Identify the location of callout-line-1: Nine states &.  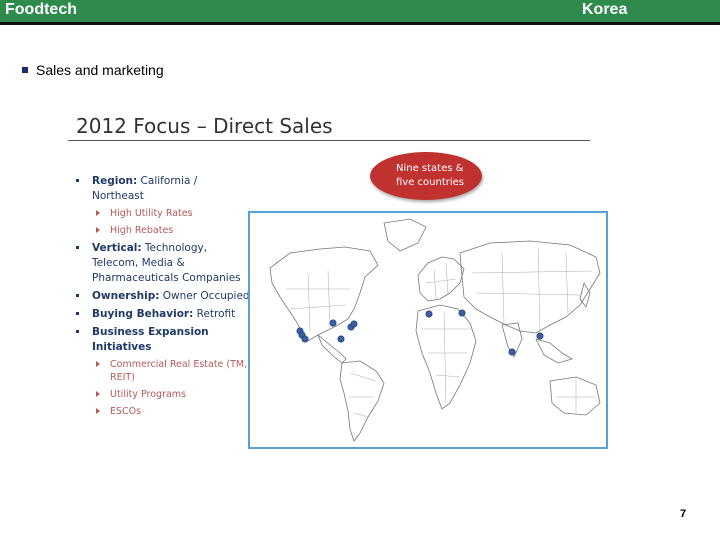
(430, 168).